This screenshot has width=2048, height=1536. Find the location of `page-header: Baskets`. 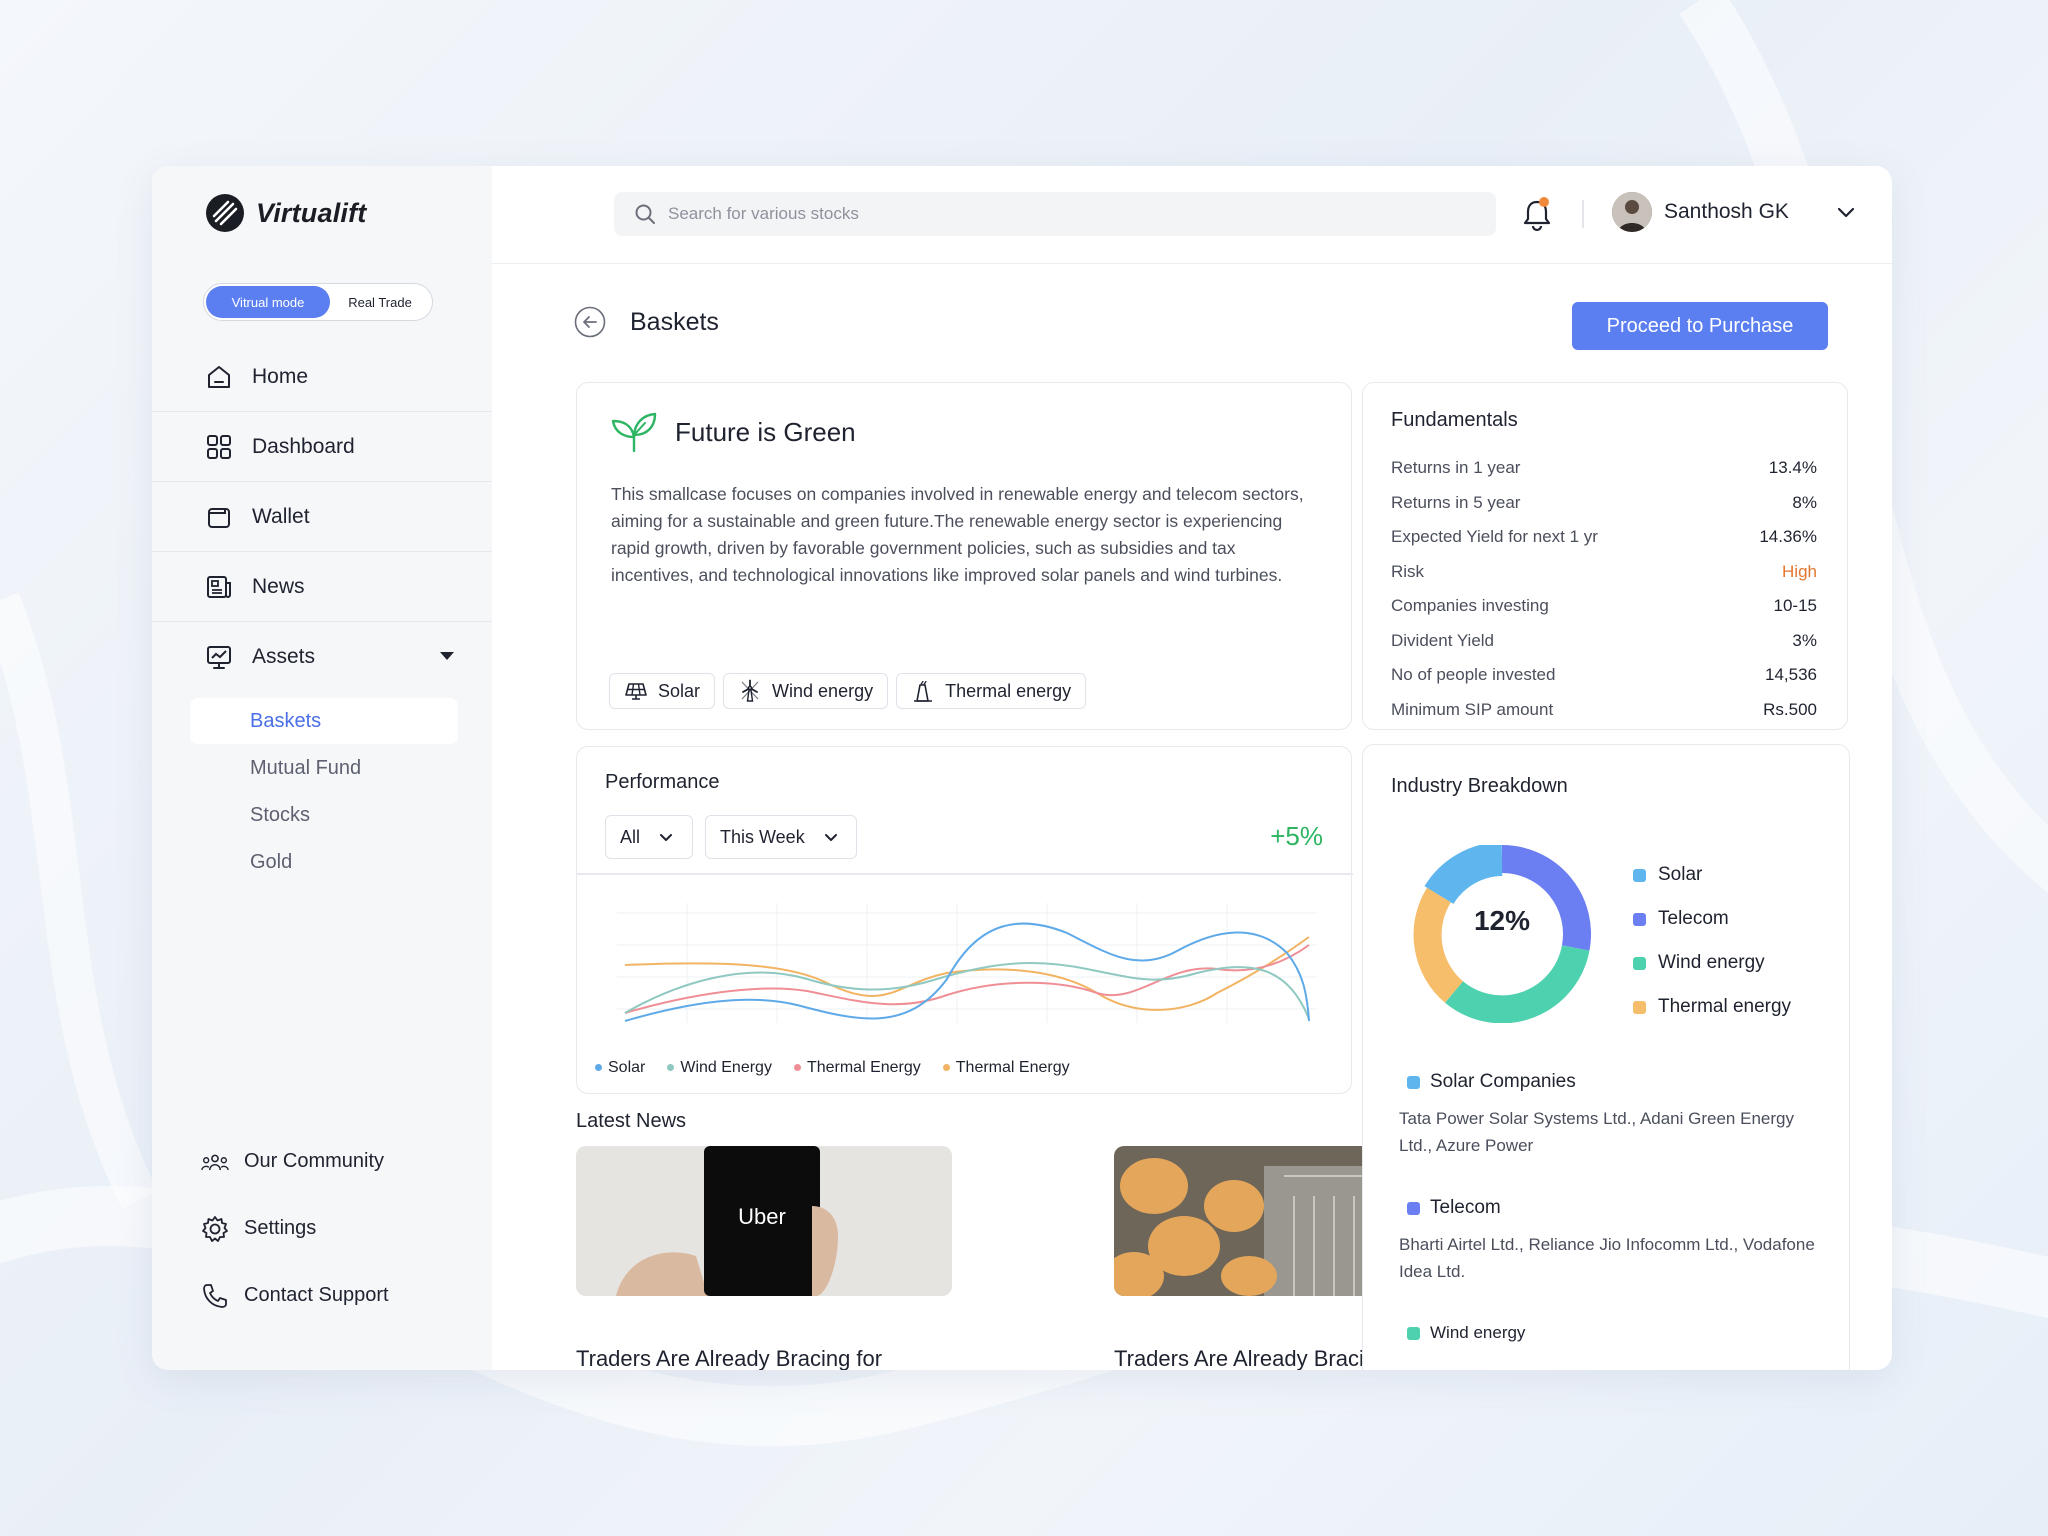

page-header: Baskets is located at coordinates (646, 322).